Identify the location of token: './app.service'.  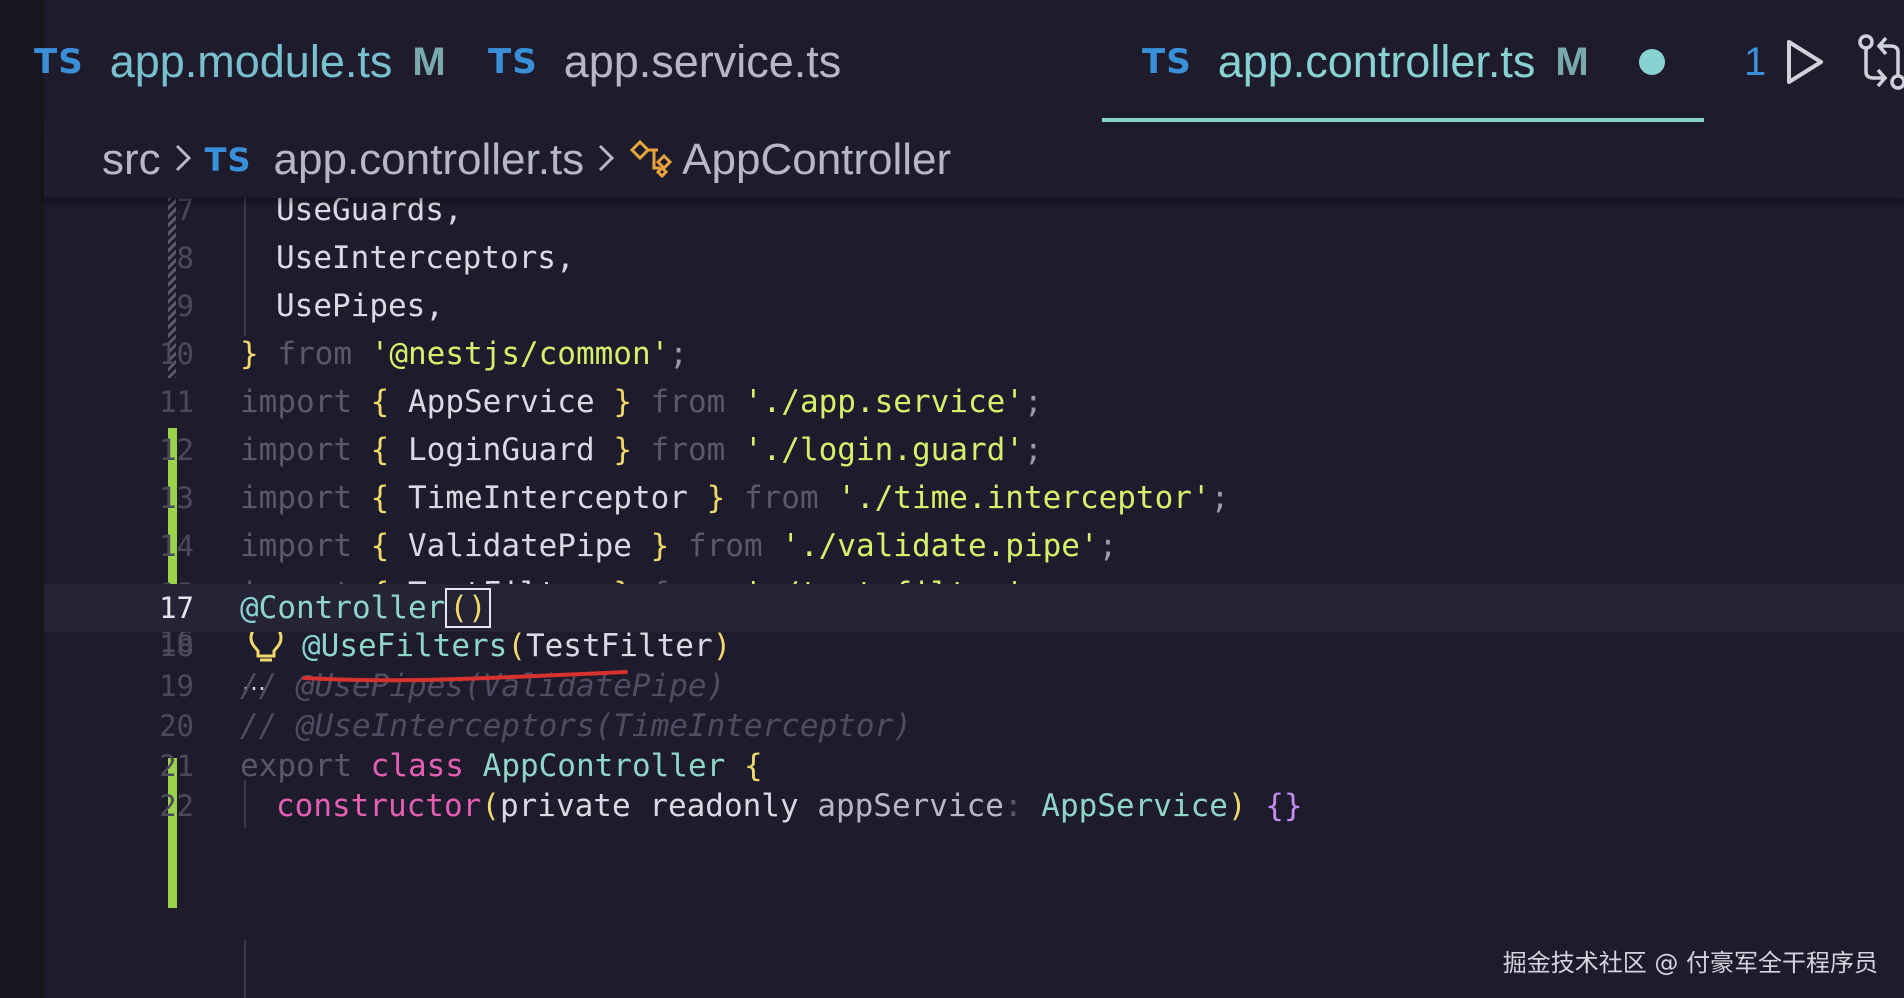
(883, 402).